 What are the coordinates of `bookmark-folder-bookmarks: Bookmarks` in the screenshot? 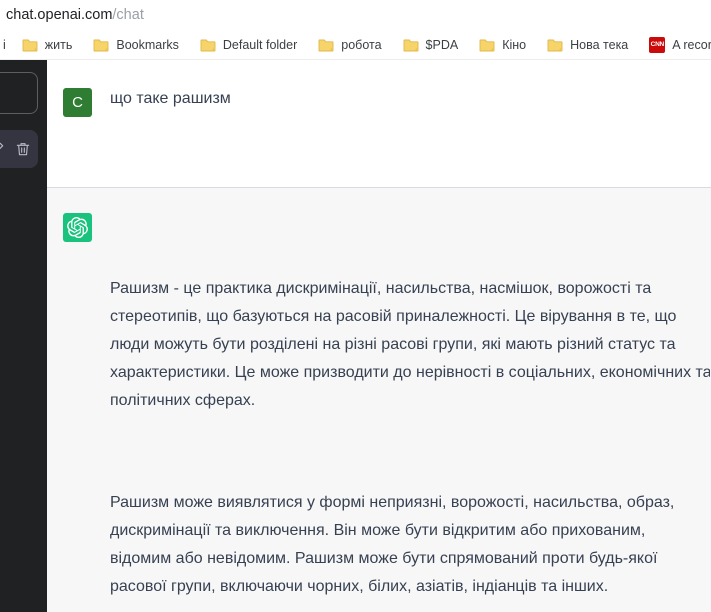 It's located at (136, 45).